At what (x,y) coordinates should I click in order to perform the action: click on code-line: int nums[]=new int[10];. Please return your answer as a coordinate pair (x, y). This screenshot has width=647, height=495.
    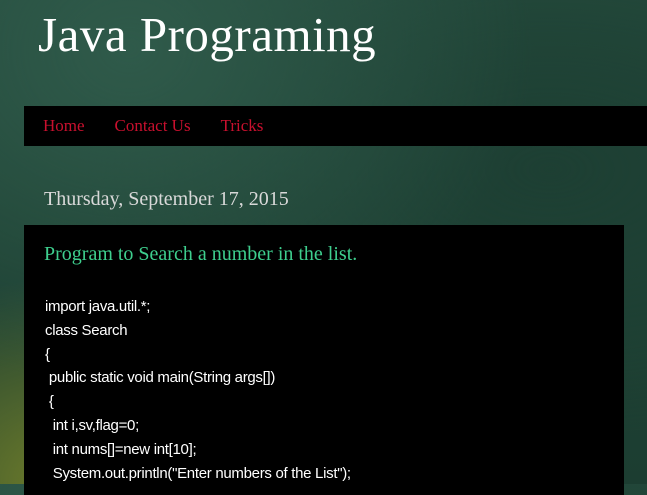
    Looking at the image, I should click on (121, 449).